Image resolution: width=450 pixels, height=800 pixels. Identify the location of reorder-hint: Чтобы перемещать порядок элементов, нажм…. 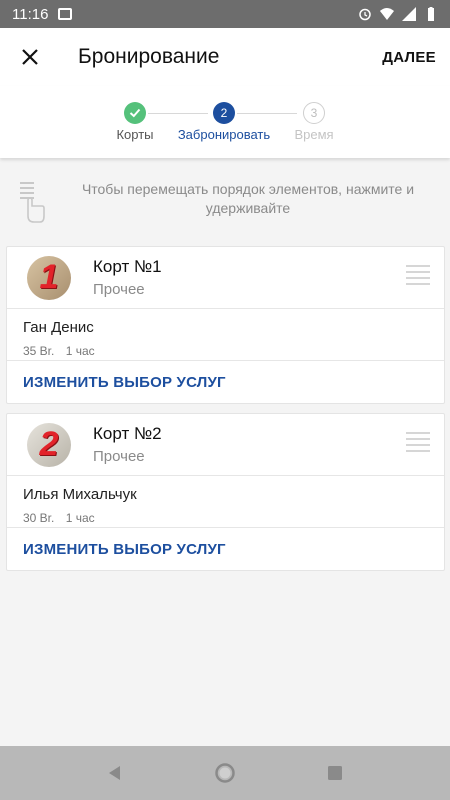
(228, 202).